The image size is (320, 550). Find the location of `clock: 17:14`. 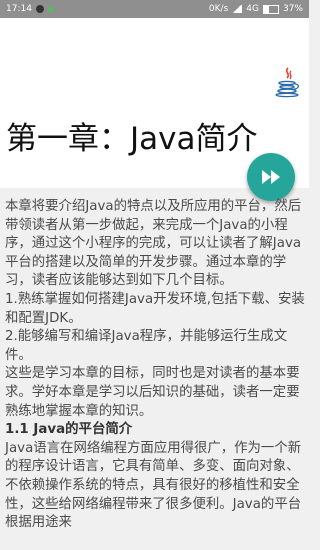

clock: 17:14 is located at coordinates (19, 9).